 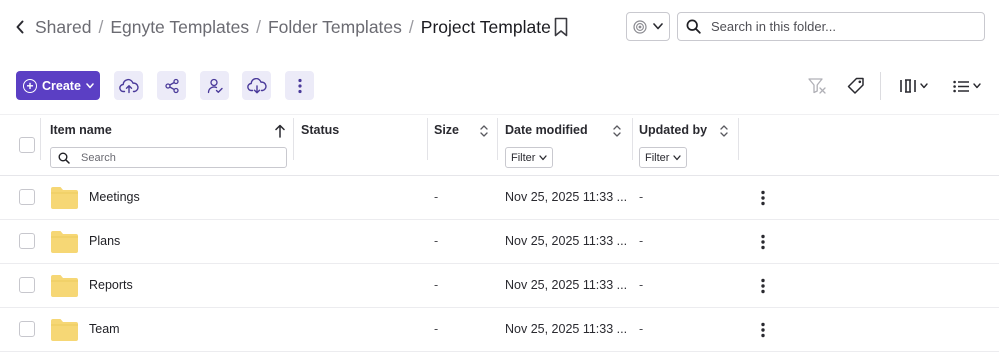 I want to click on download-button, so click(x=256, y=85).